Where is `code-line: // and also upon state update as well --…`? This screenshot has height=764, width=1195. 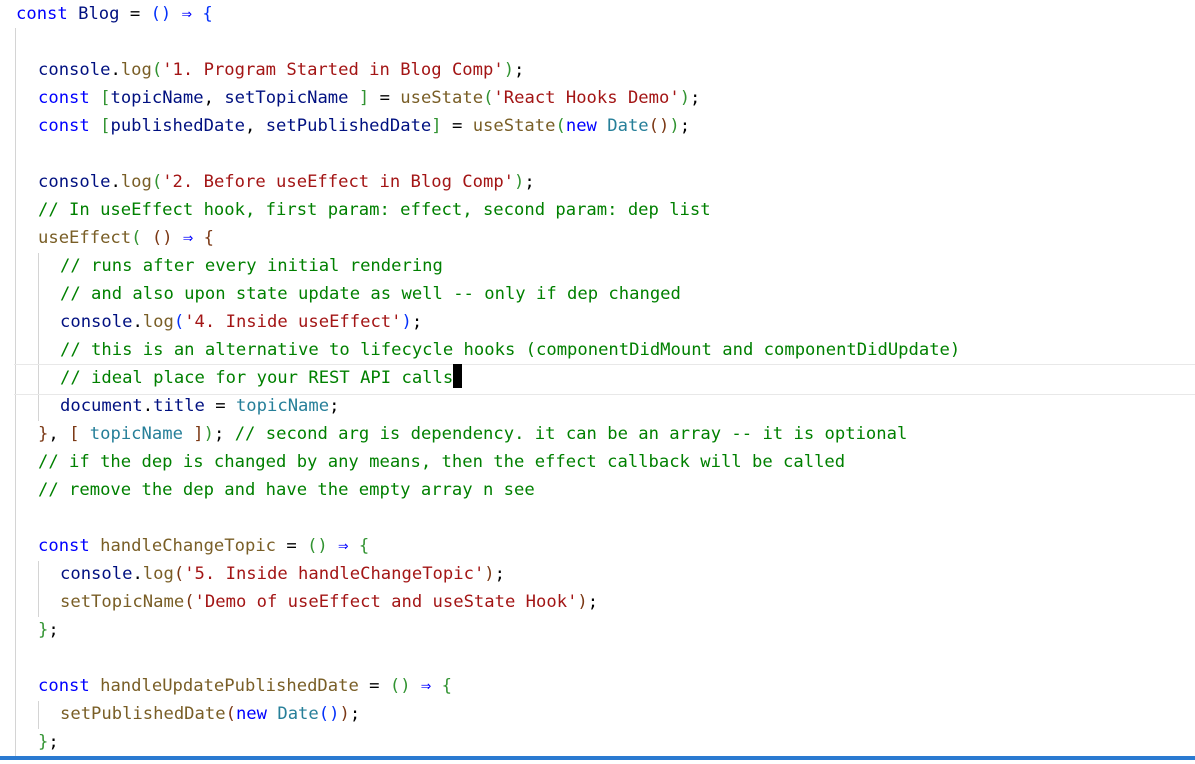 code-line: // and also upon state update as well --… is located at coordinates (597, 294).